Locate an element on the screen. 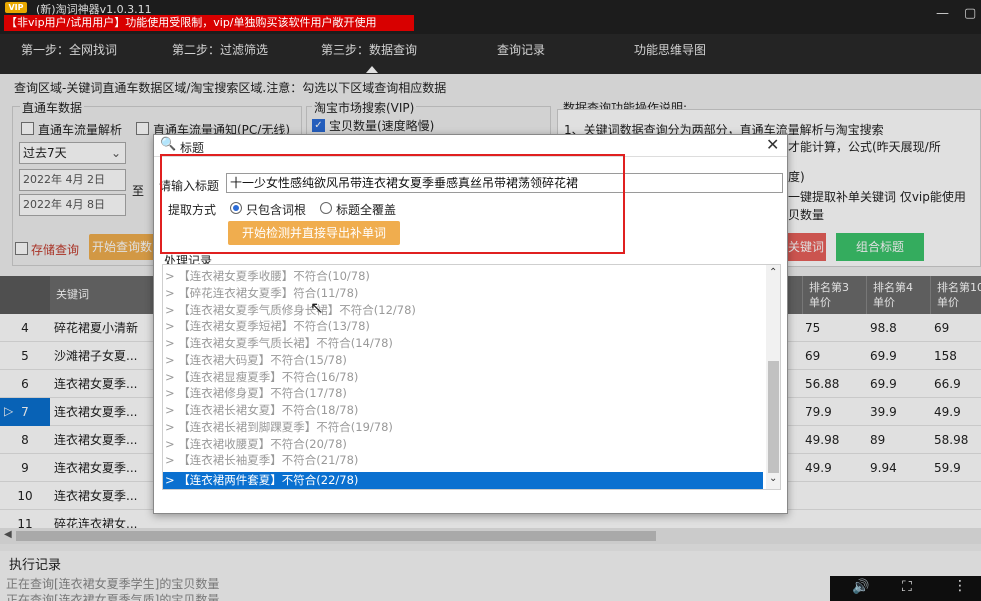  help-line-5: 贝数量 is located at coordinates (806, 215).